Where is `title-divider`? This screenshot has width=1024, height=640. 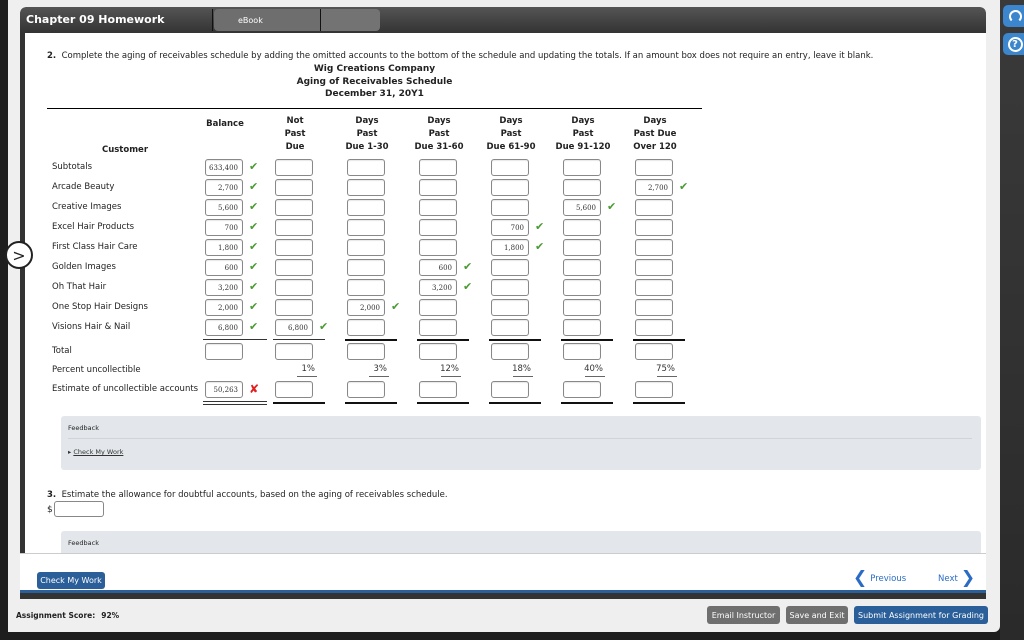
title-divider is located at coordinates (212, 20).